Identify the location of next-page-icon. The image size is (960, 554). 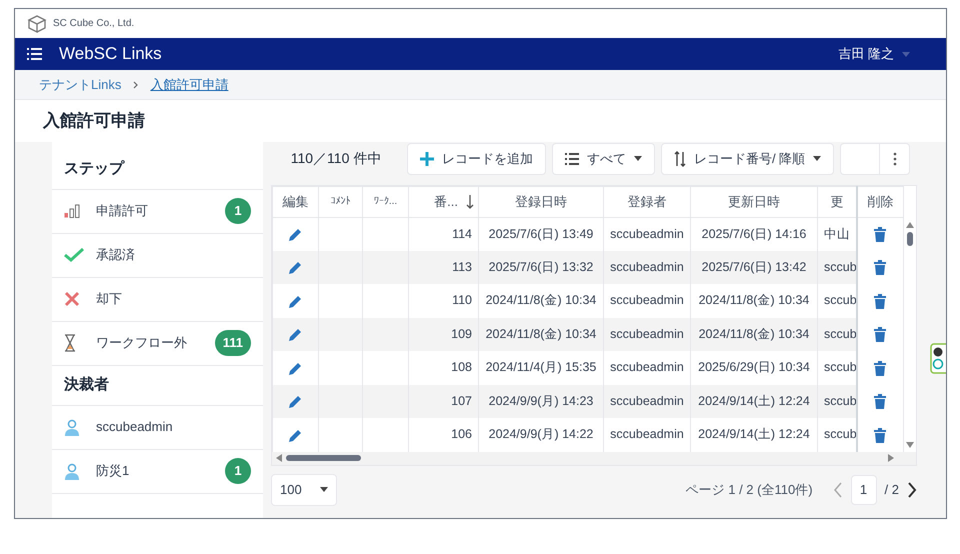
(912, 490).